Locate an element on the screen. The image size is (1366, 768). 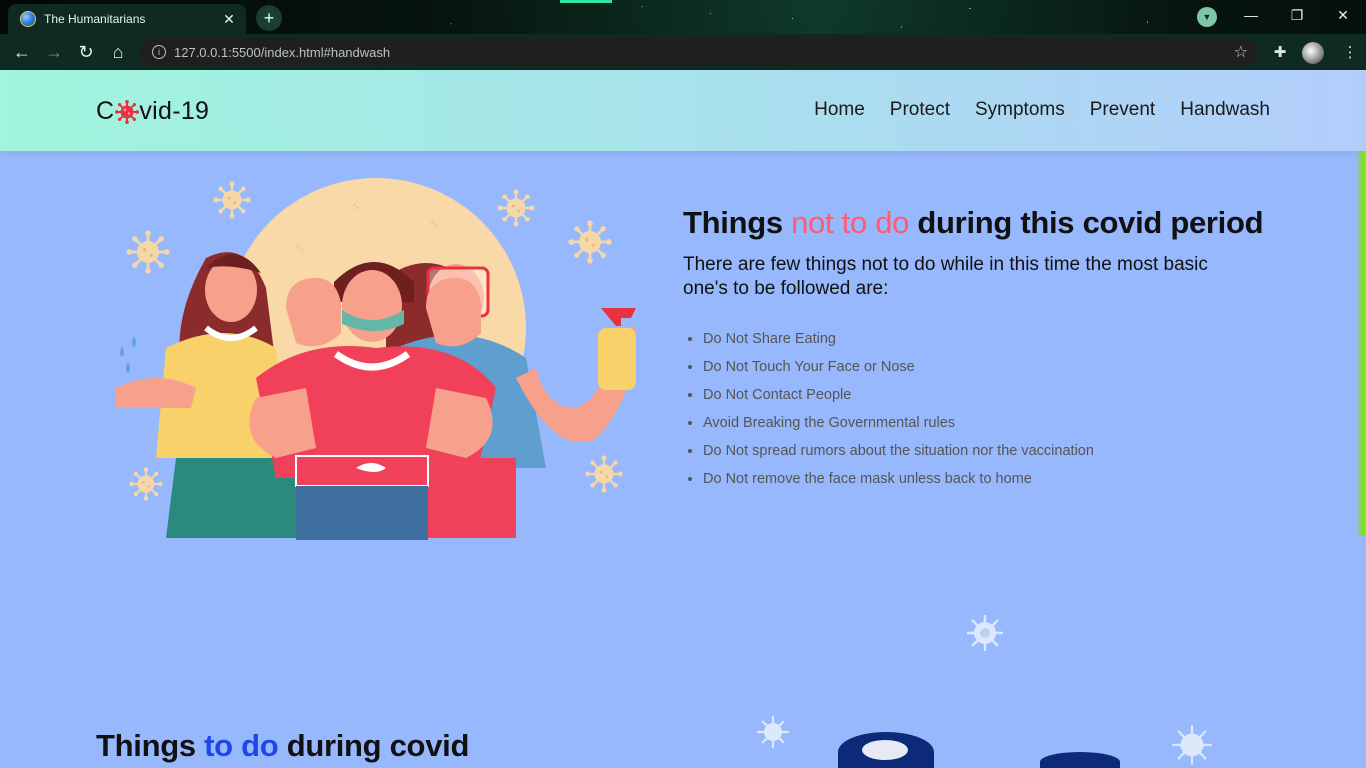
window-close-button: ✕ is located at coordinates (1343, 15).